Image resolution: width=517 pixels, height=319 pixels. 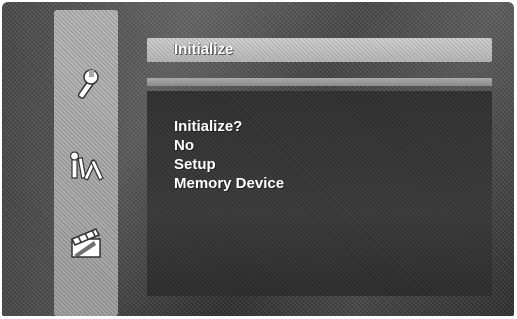 I want to click on page-title: Initialize, so click(x=204, y=49).